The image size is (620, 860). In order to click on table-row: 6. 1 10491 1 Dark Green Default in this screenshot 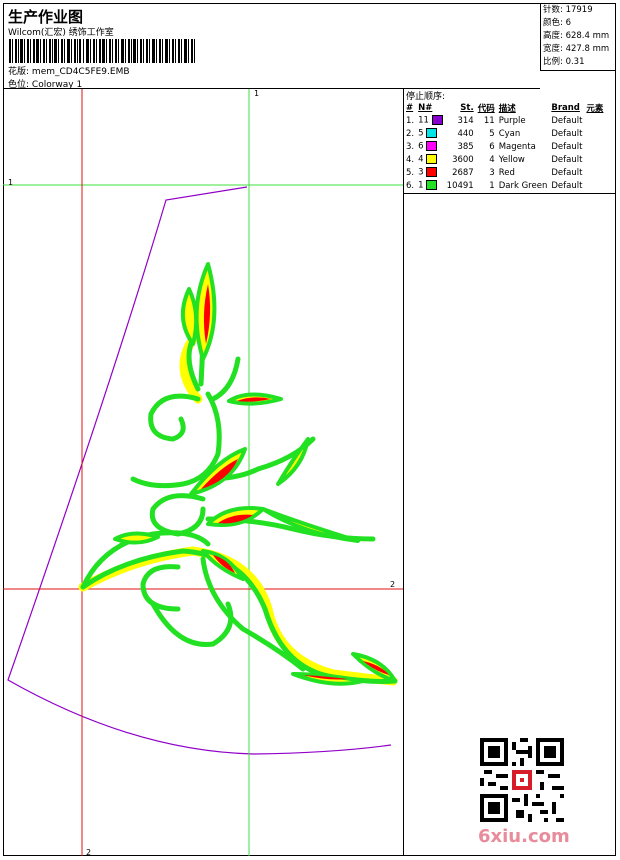, I will do `click(504, 185)`.